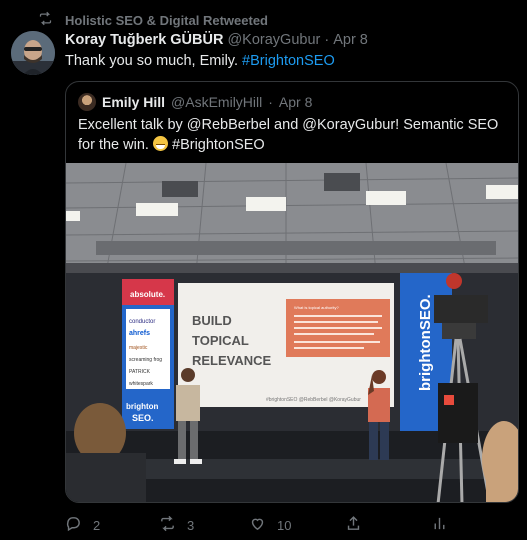  I want to click on tweet-text: Thank you so much, Emily. #BrightonSEO, so click(200, 61).